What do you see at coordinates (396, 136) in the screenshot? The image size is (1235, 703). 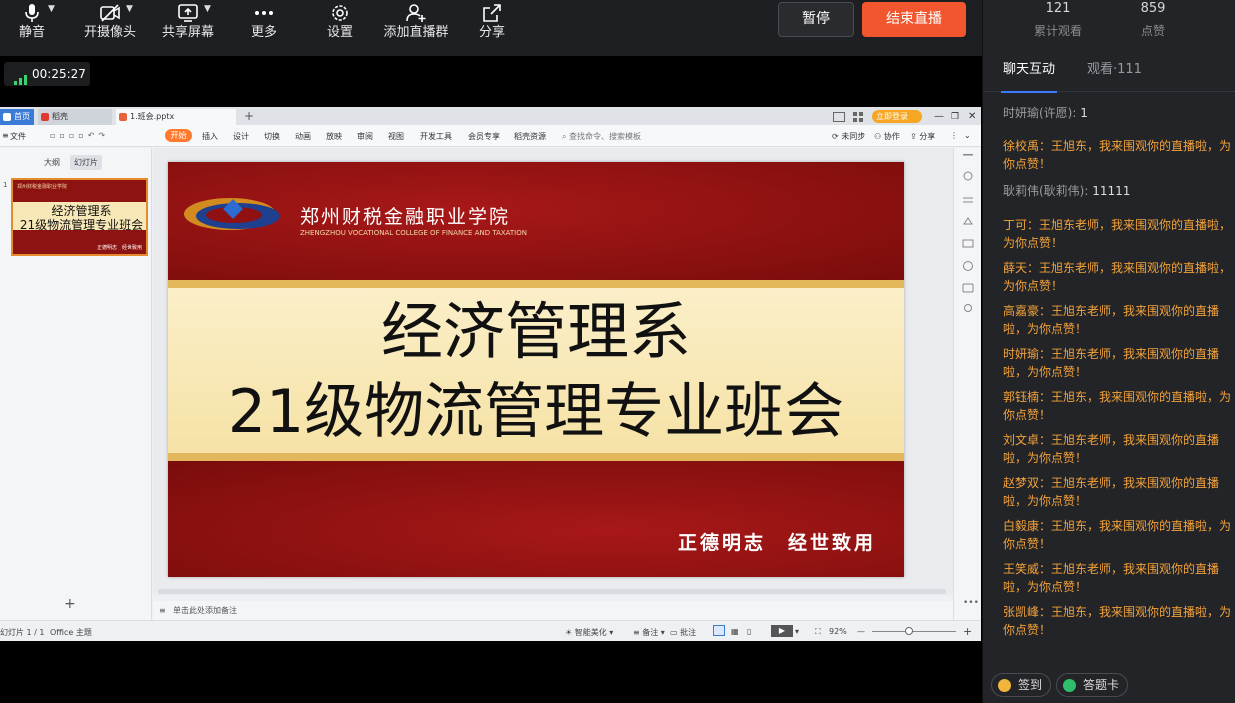 I see `menu-view: 视图` at bounding box center [396, 136].